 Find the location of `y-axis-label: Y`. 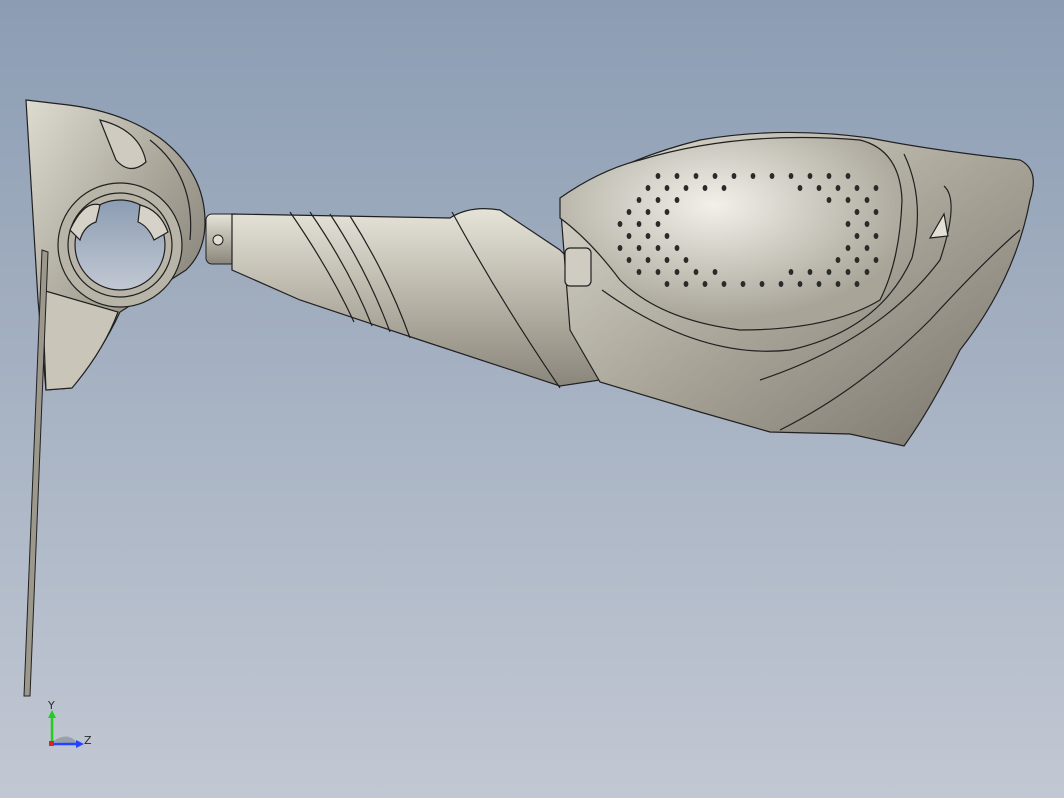

y-axis-label: Y is located at coordinates (51, 705).